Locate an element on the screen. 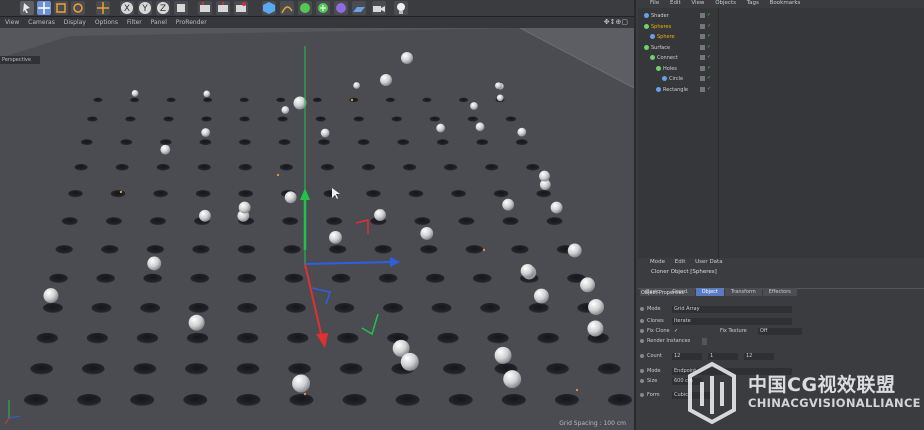 This screenshot has height=430, width=924. attr-row-clones: Clones Iterate is located at coordinates (782, 321).